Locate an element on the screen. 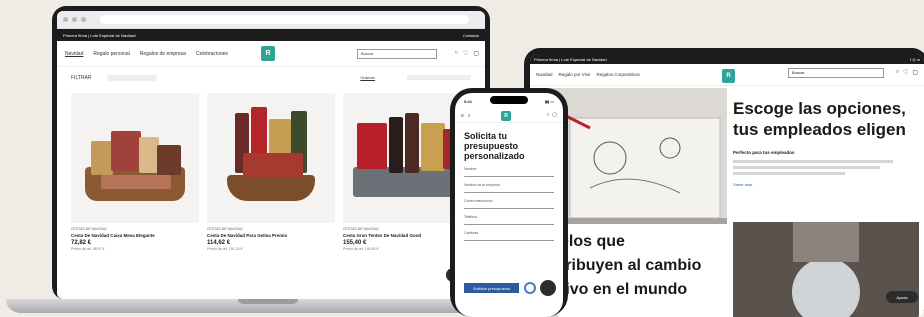  recaptcha-icon is located at coordinates (530, 288).